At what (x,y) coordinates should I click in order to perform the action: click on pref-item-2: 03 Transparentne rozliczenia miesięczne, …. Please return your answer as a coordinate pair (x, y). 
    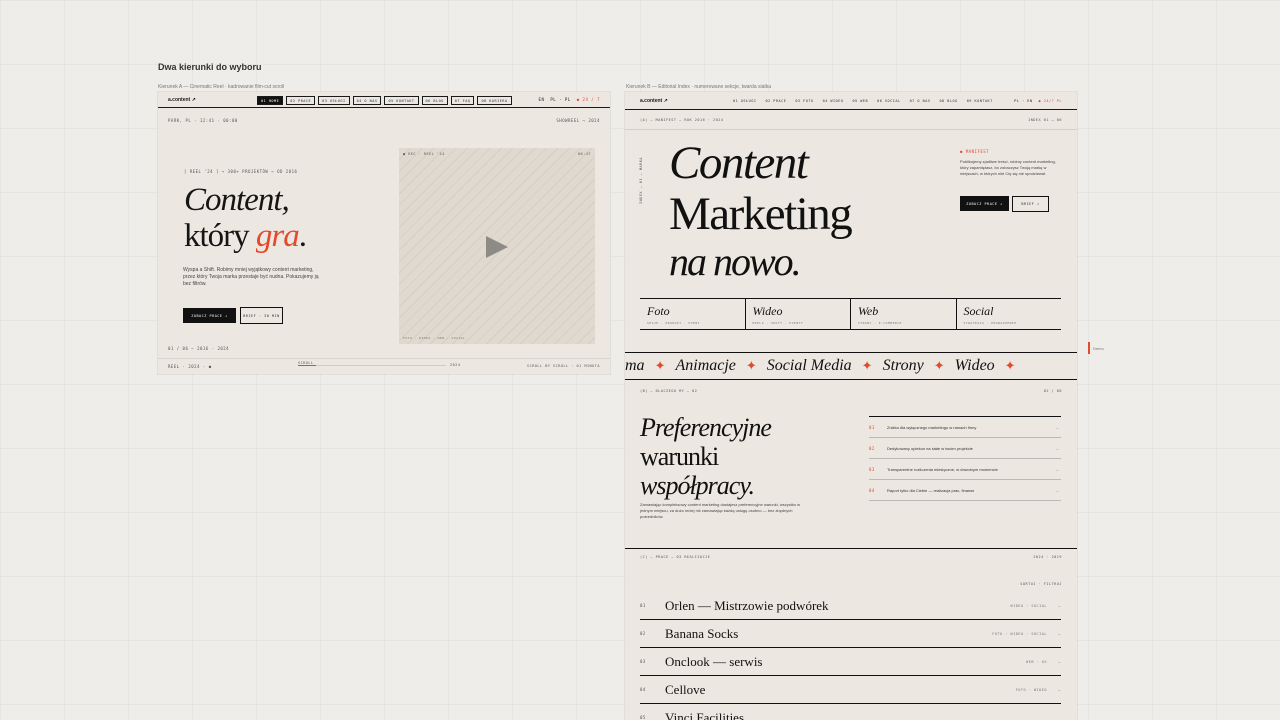
    Looking at the image, I should click on (965, 469).